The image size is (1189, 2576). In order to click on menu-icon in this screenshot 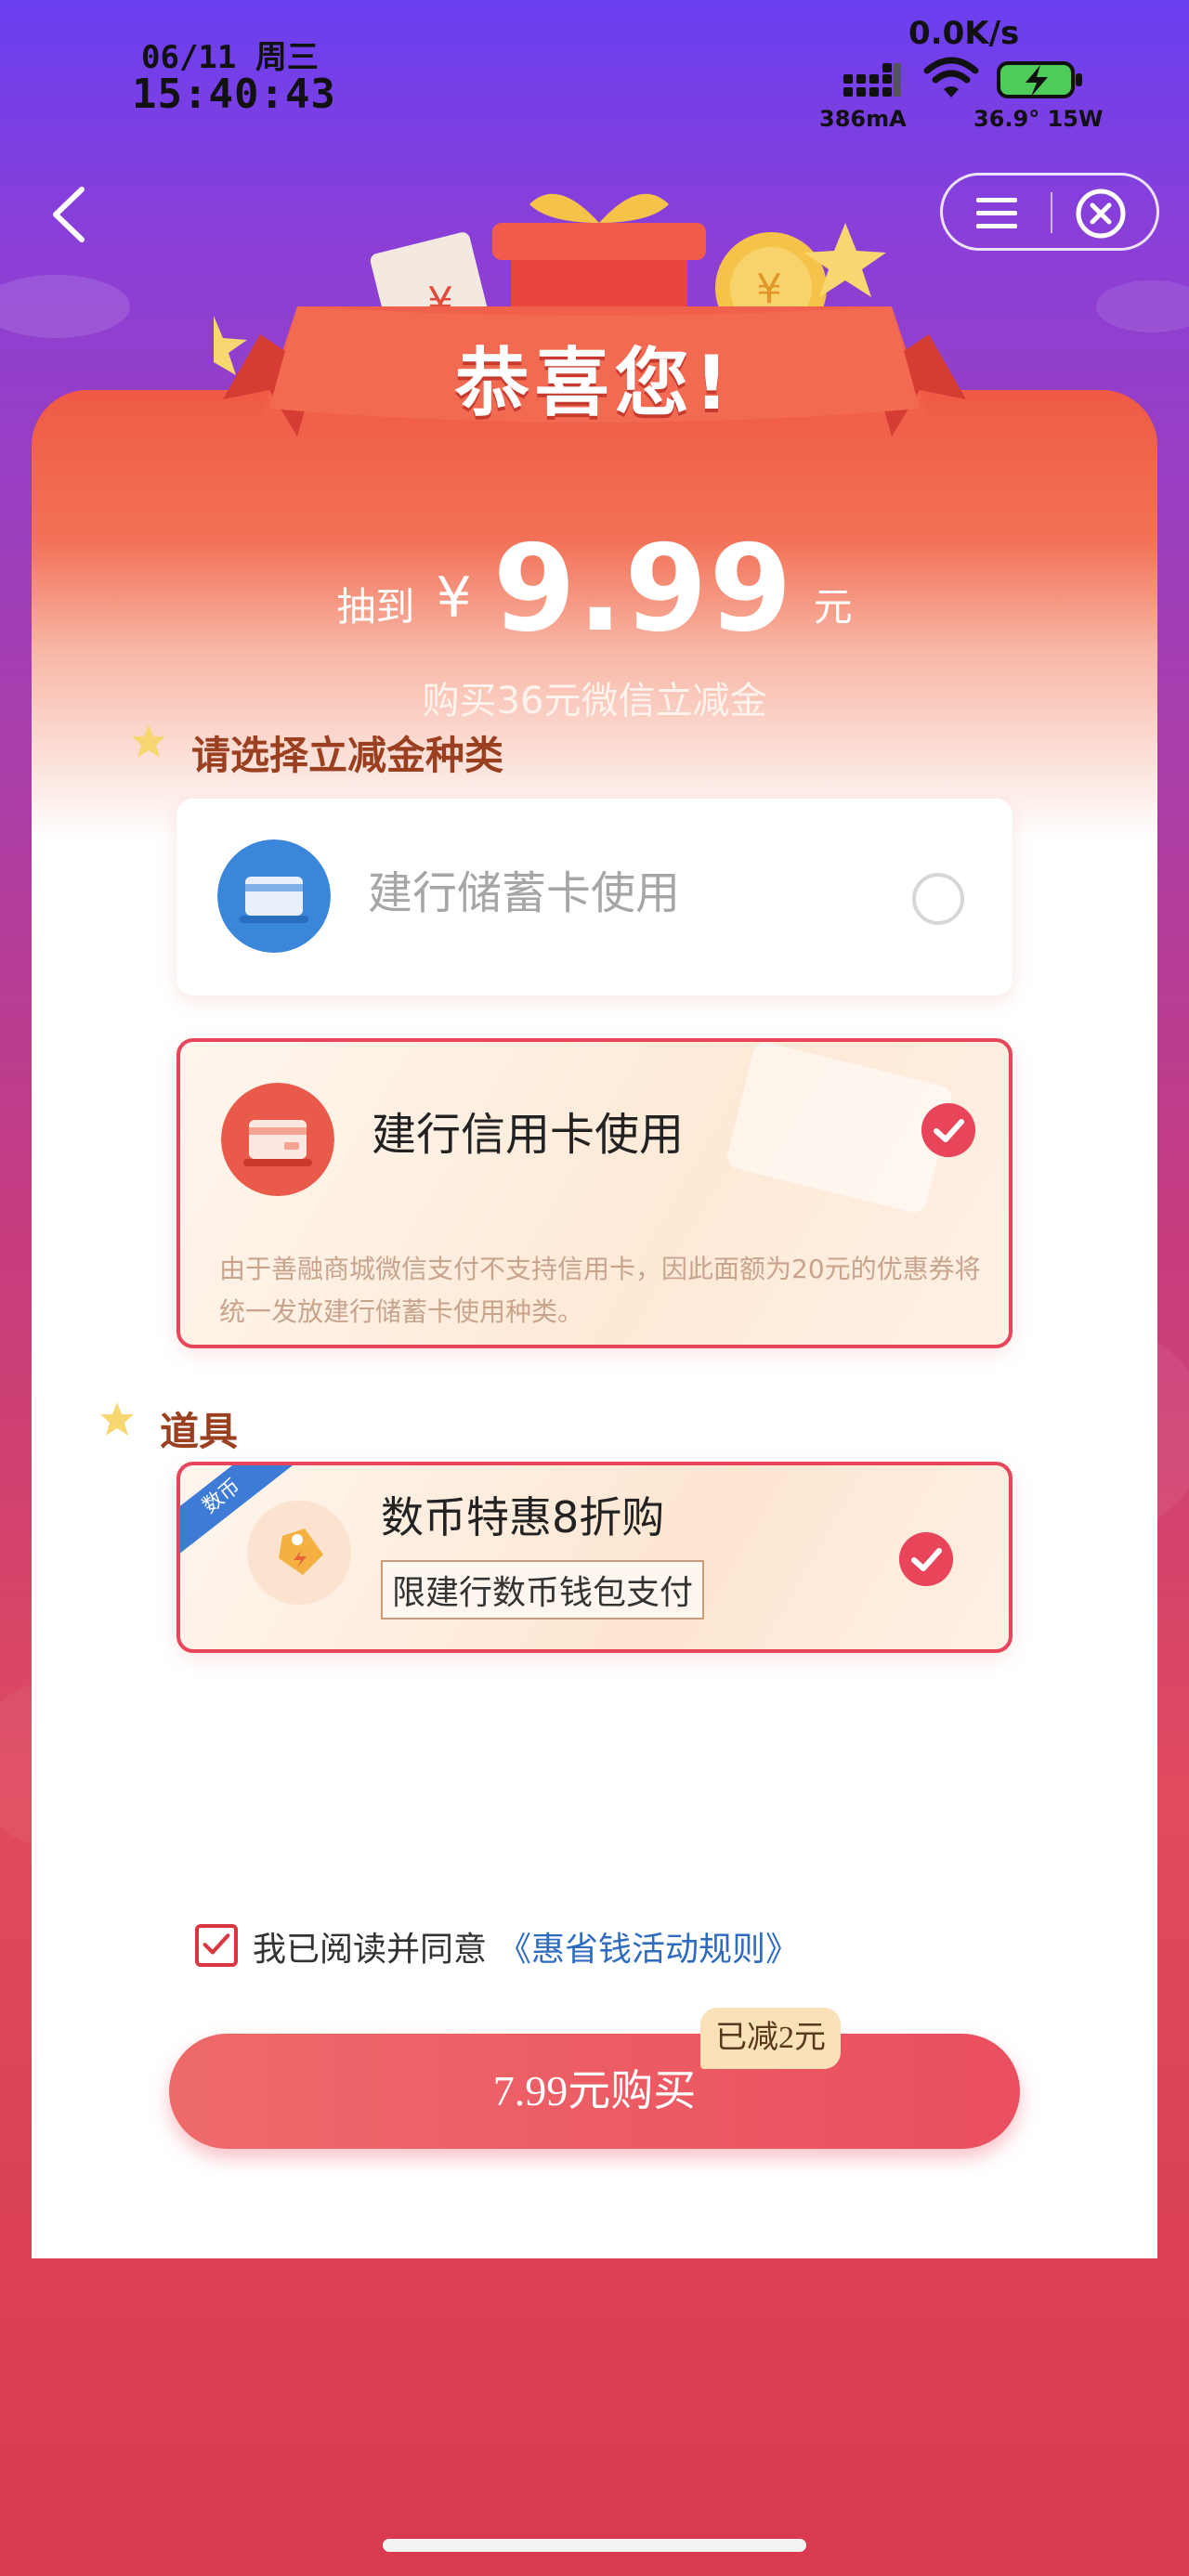, I will do `click(997, 213)`.